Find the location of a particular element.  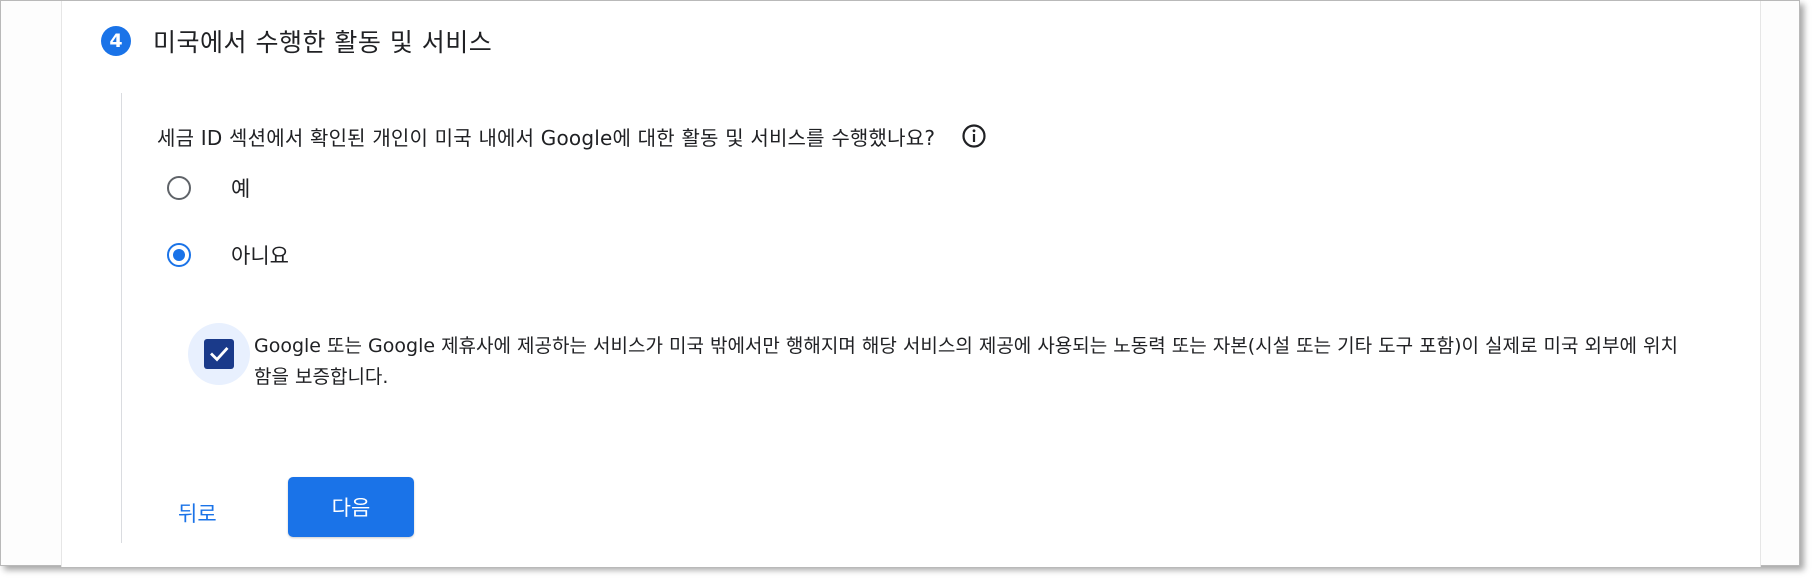

info-icon is located at coordinates (974, 136).